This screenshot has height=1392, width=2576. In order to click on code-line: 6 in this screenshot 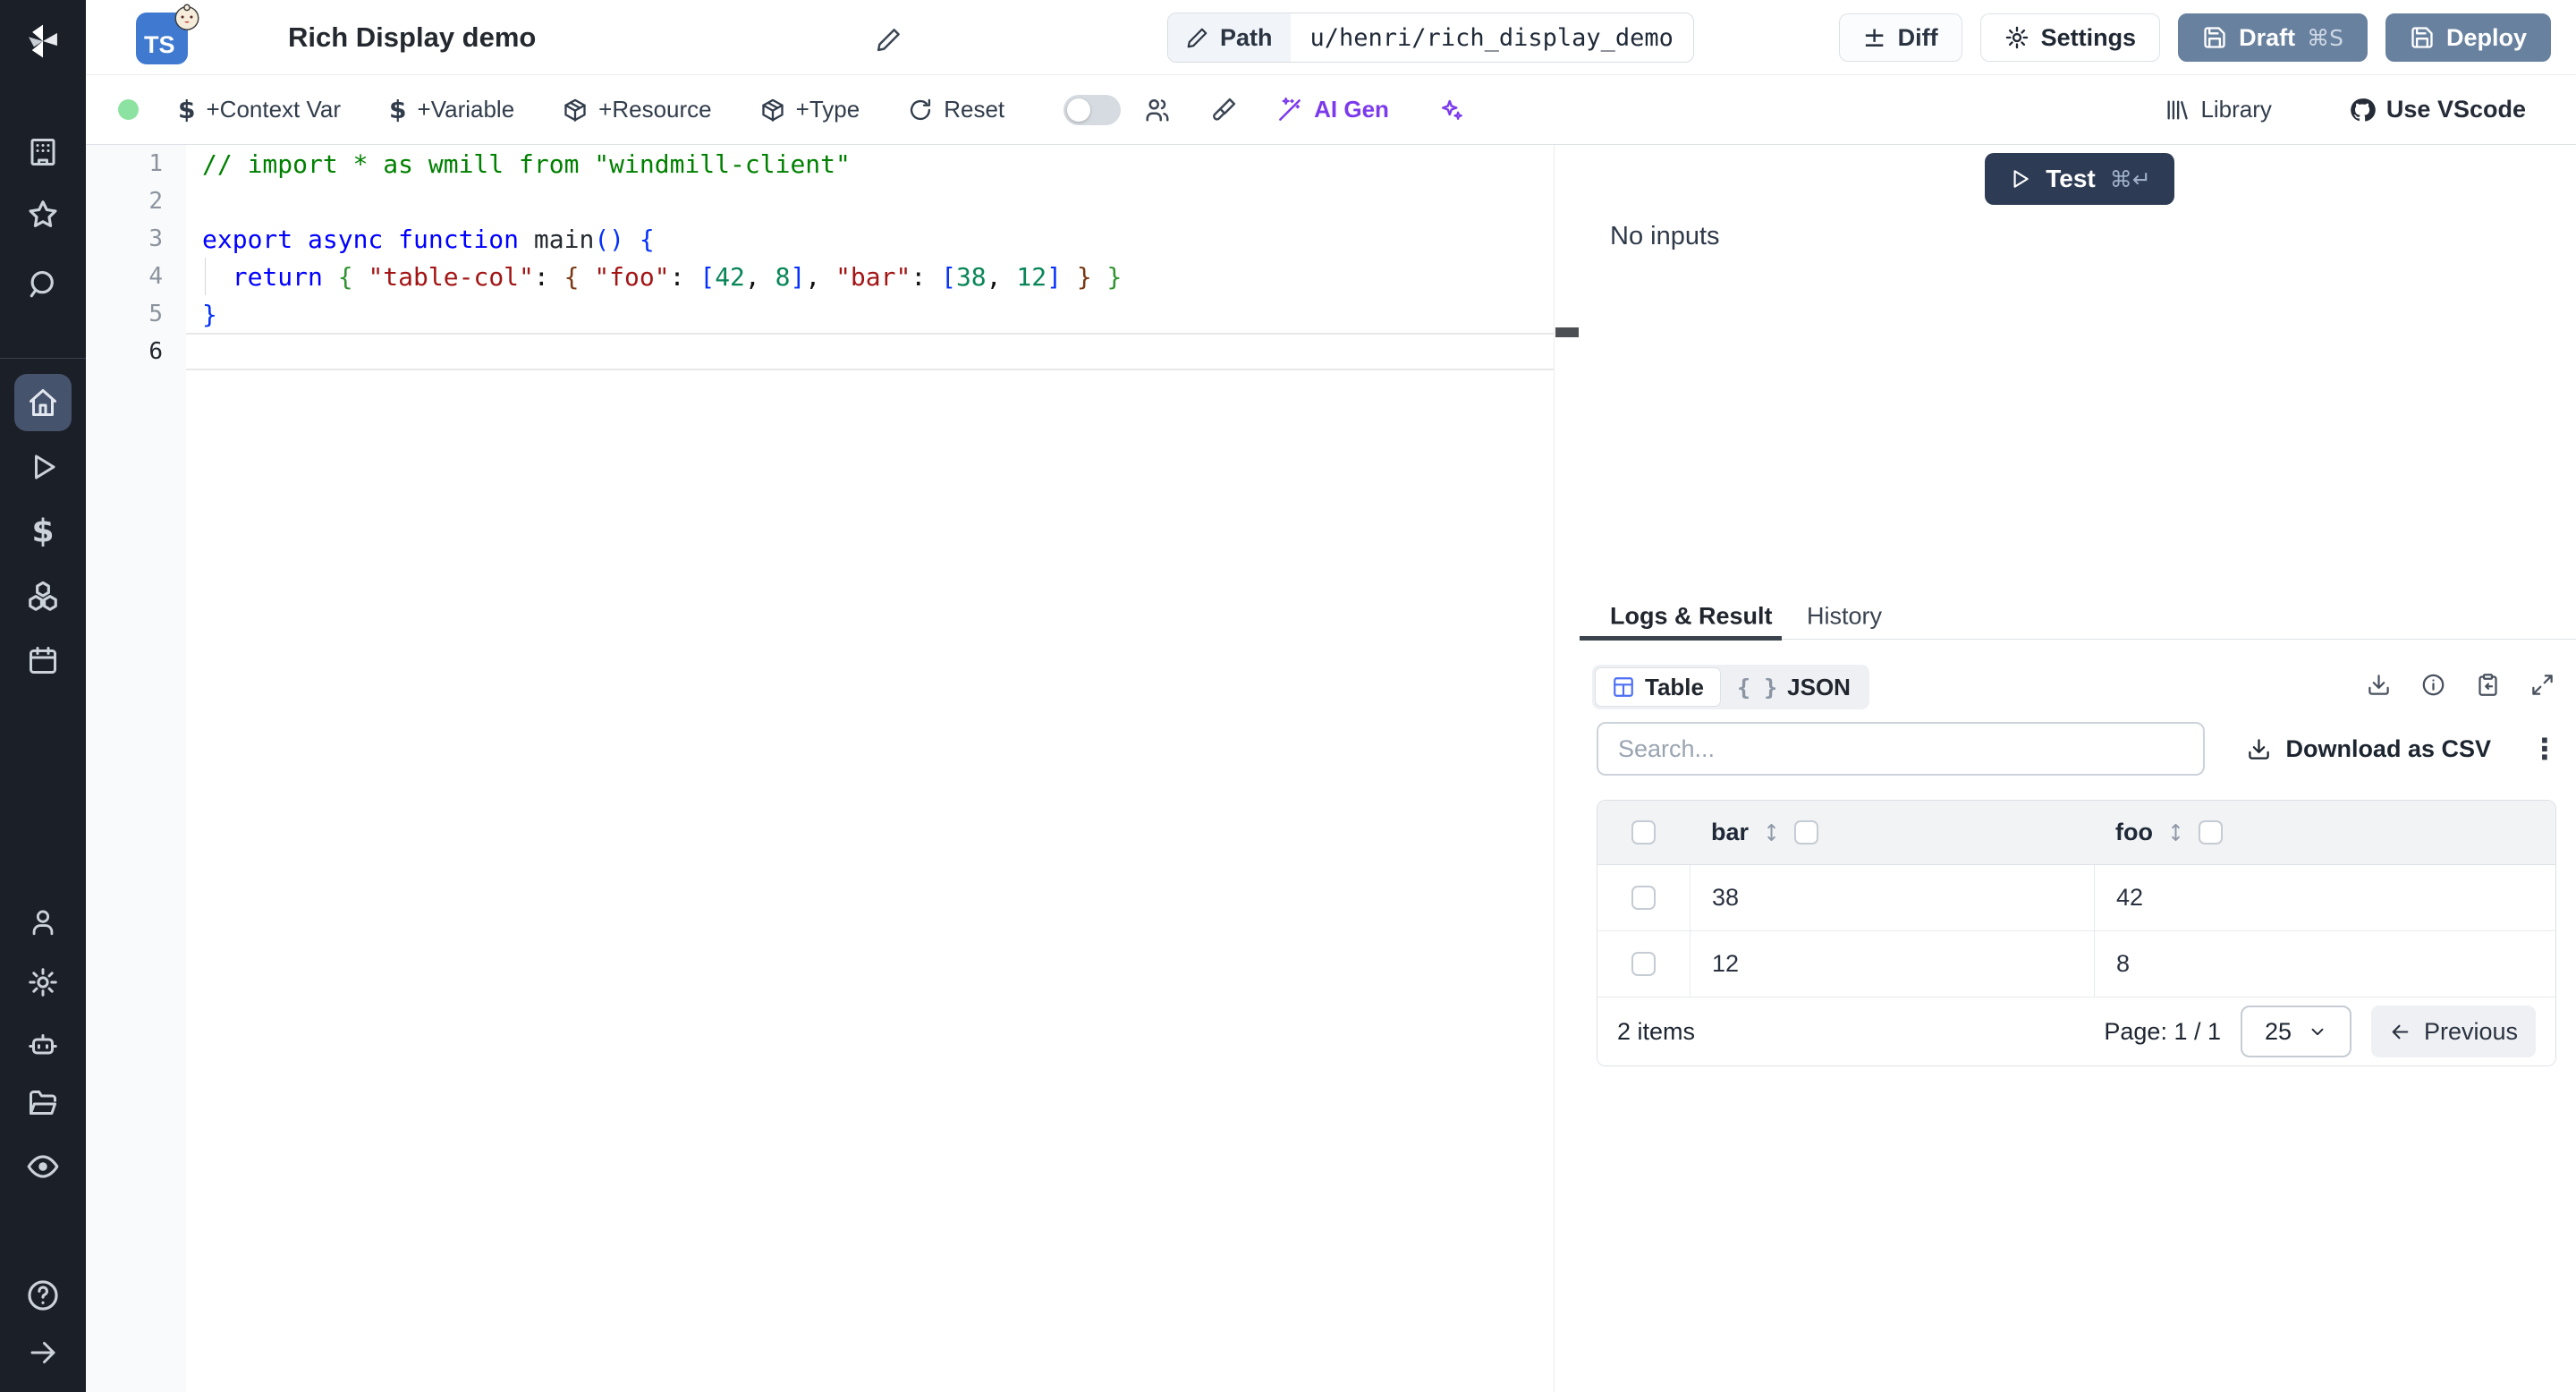, I will do `click(820, 351)`.